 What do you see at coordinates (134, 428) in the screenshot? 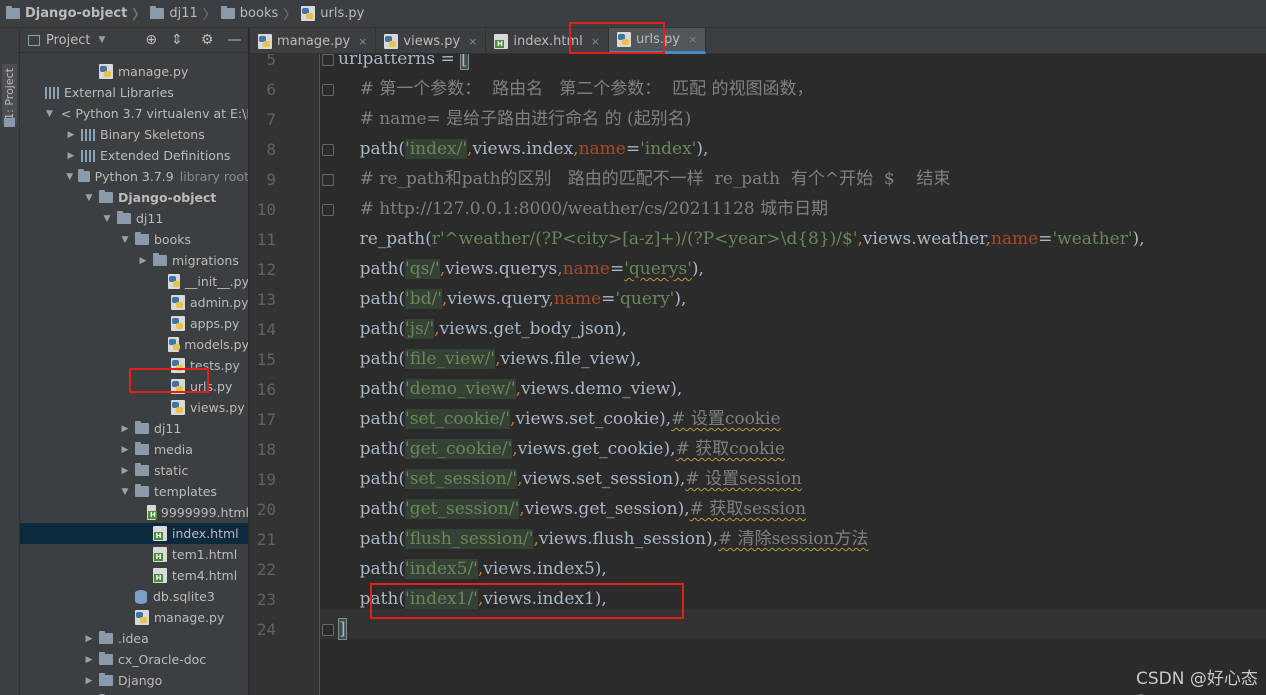
I see `tree-item: ▶ dj11` at bounding box center [134, 428].